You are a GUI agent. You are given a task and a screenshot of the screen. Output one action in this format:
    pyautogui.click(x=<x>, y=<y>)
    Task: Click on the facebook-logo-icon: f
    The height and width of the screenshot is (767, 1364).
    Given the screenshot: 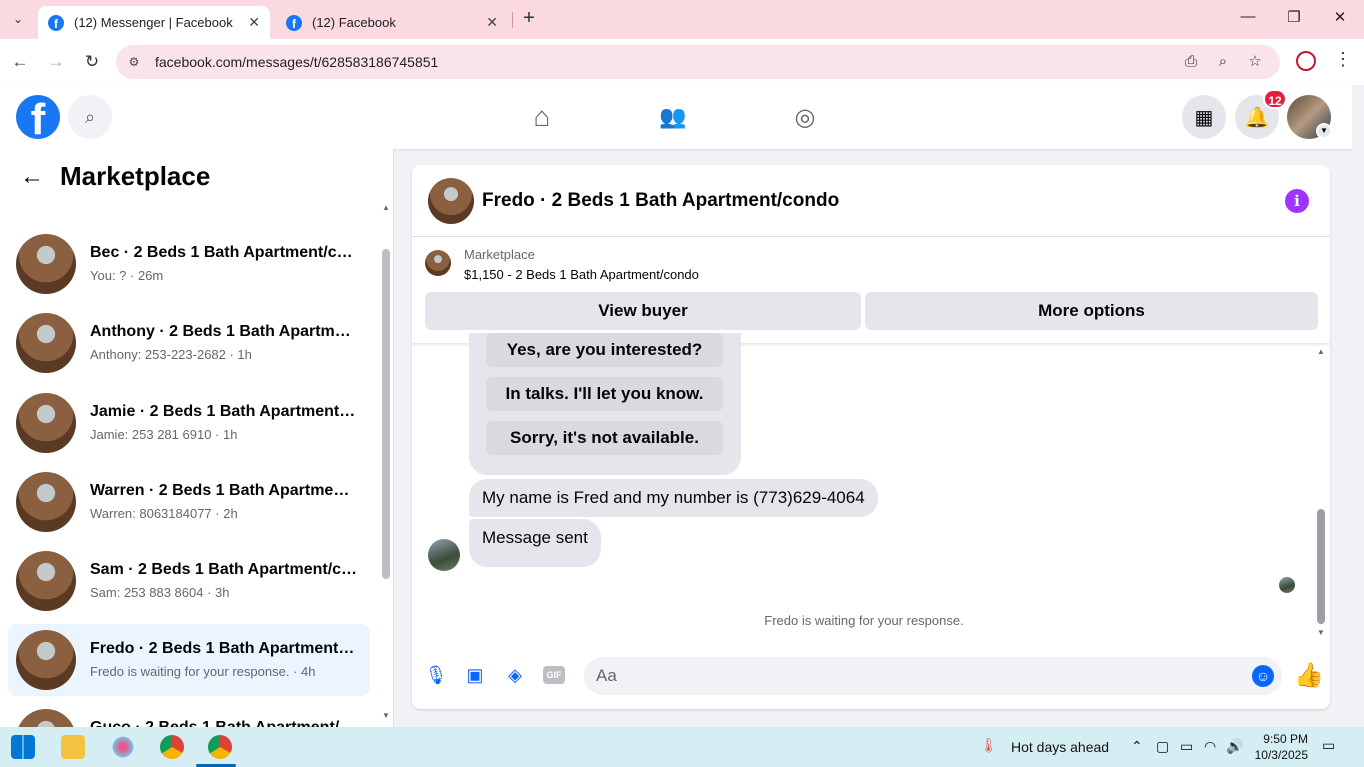 What is the action you would take?
    pyautogui.click(x=38, y=117)
    